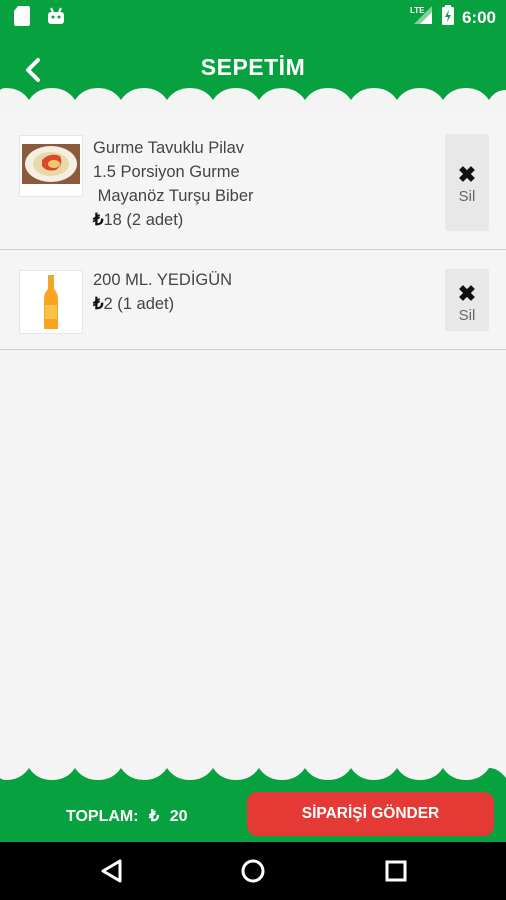 This screenshot has width=506, height=900. Describe the element at coordinates (102, 816) in the screenshot. I see `total-label: TOPLAM:` at that location.